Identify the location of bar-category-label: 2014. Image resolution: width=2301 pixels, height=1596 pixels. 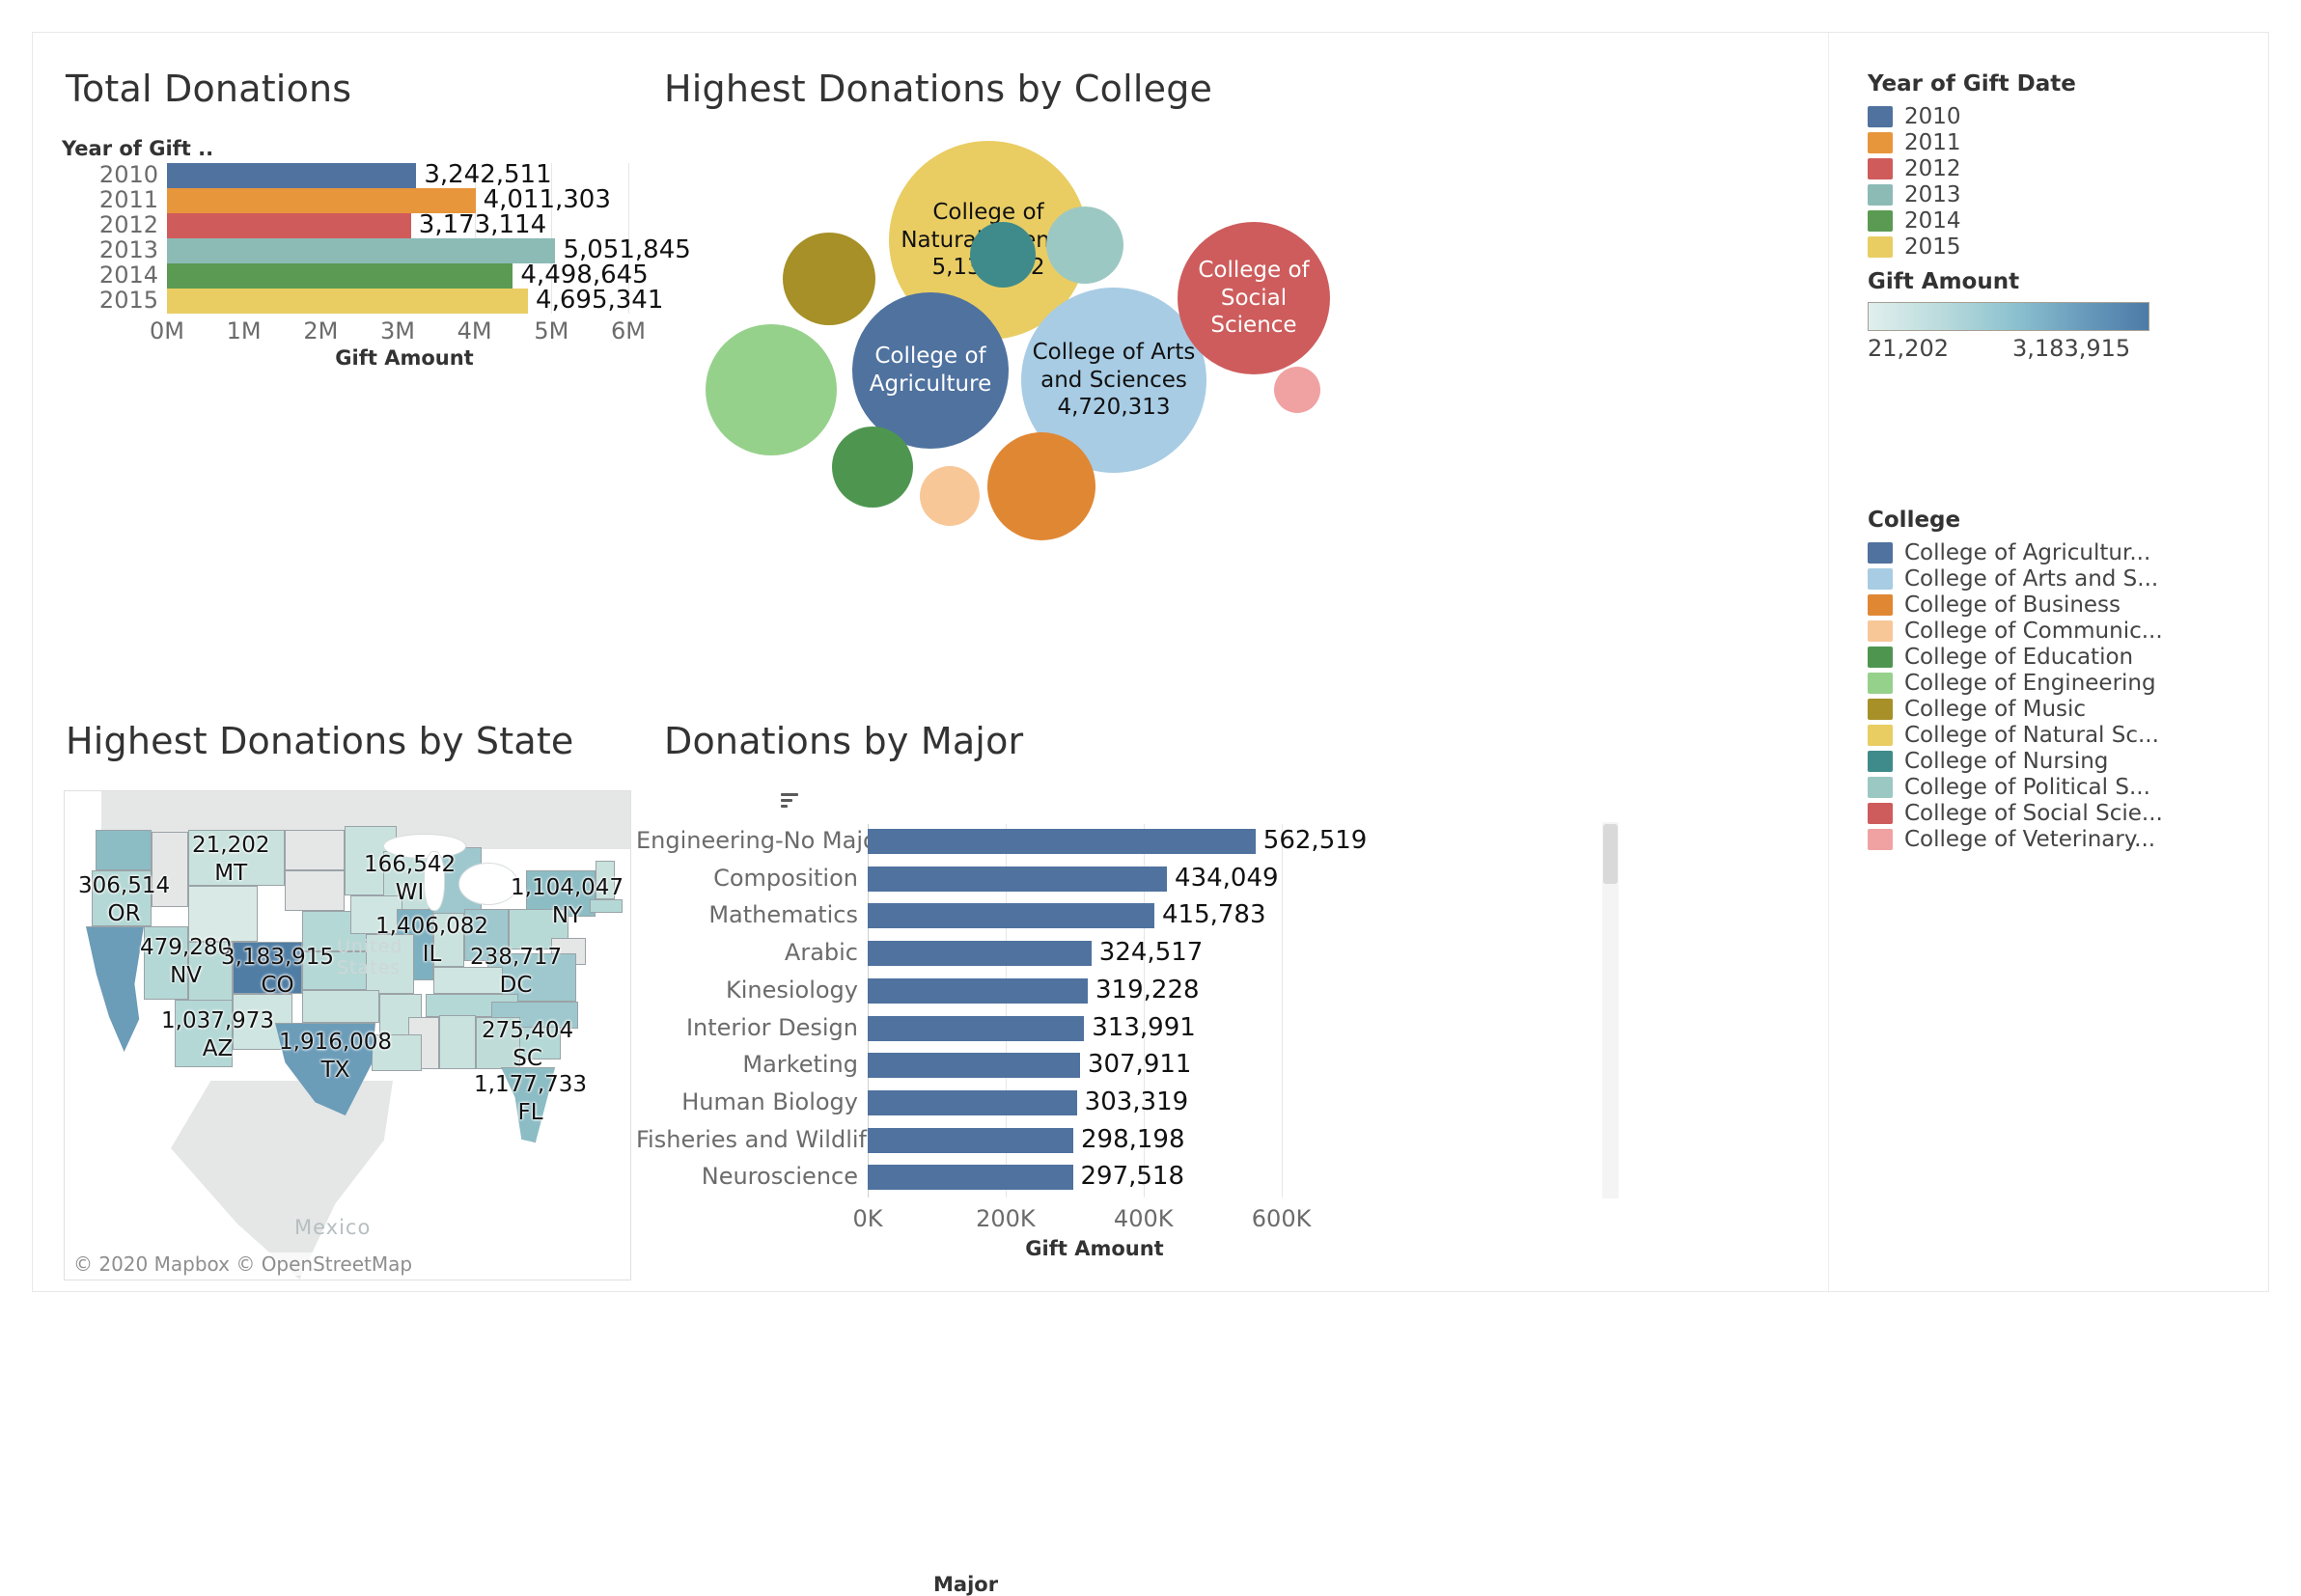
(100, 275).